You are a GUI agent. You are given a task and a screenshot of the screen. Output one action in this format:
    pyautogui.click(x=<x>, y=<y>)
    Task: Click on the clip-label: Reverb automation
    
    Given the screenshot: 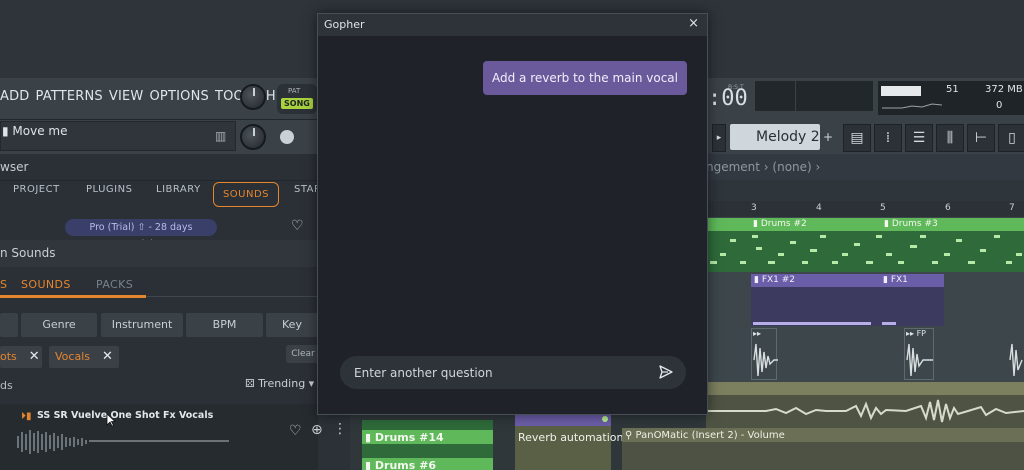 What is the action you would take?
    pyautogui.click(x=571, y=437)
    